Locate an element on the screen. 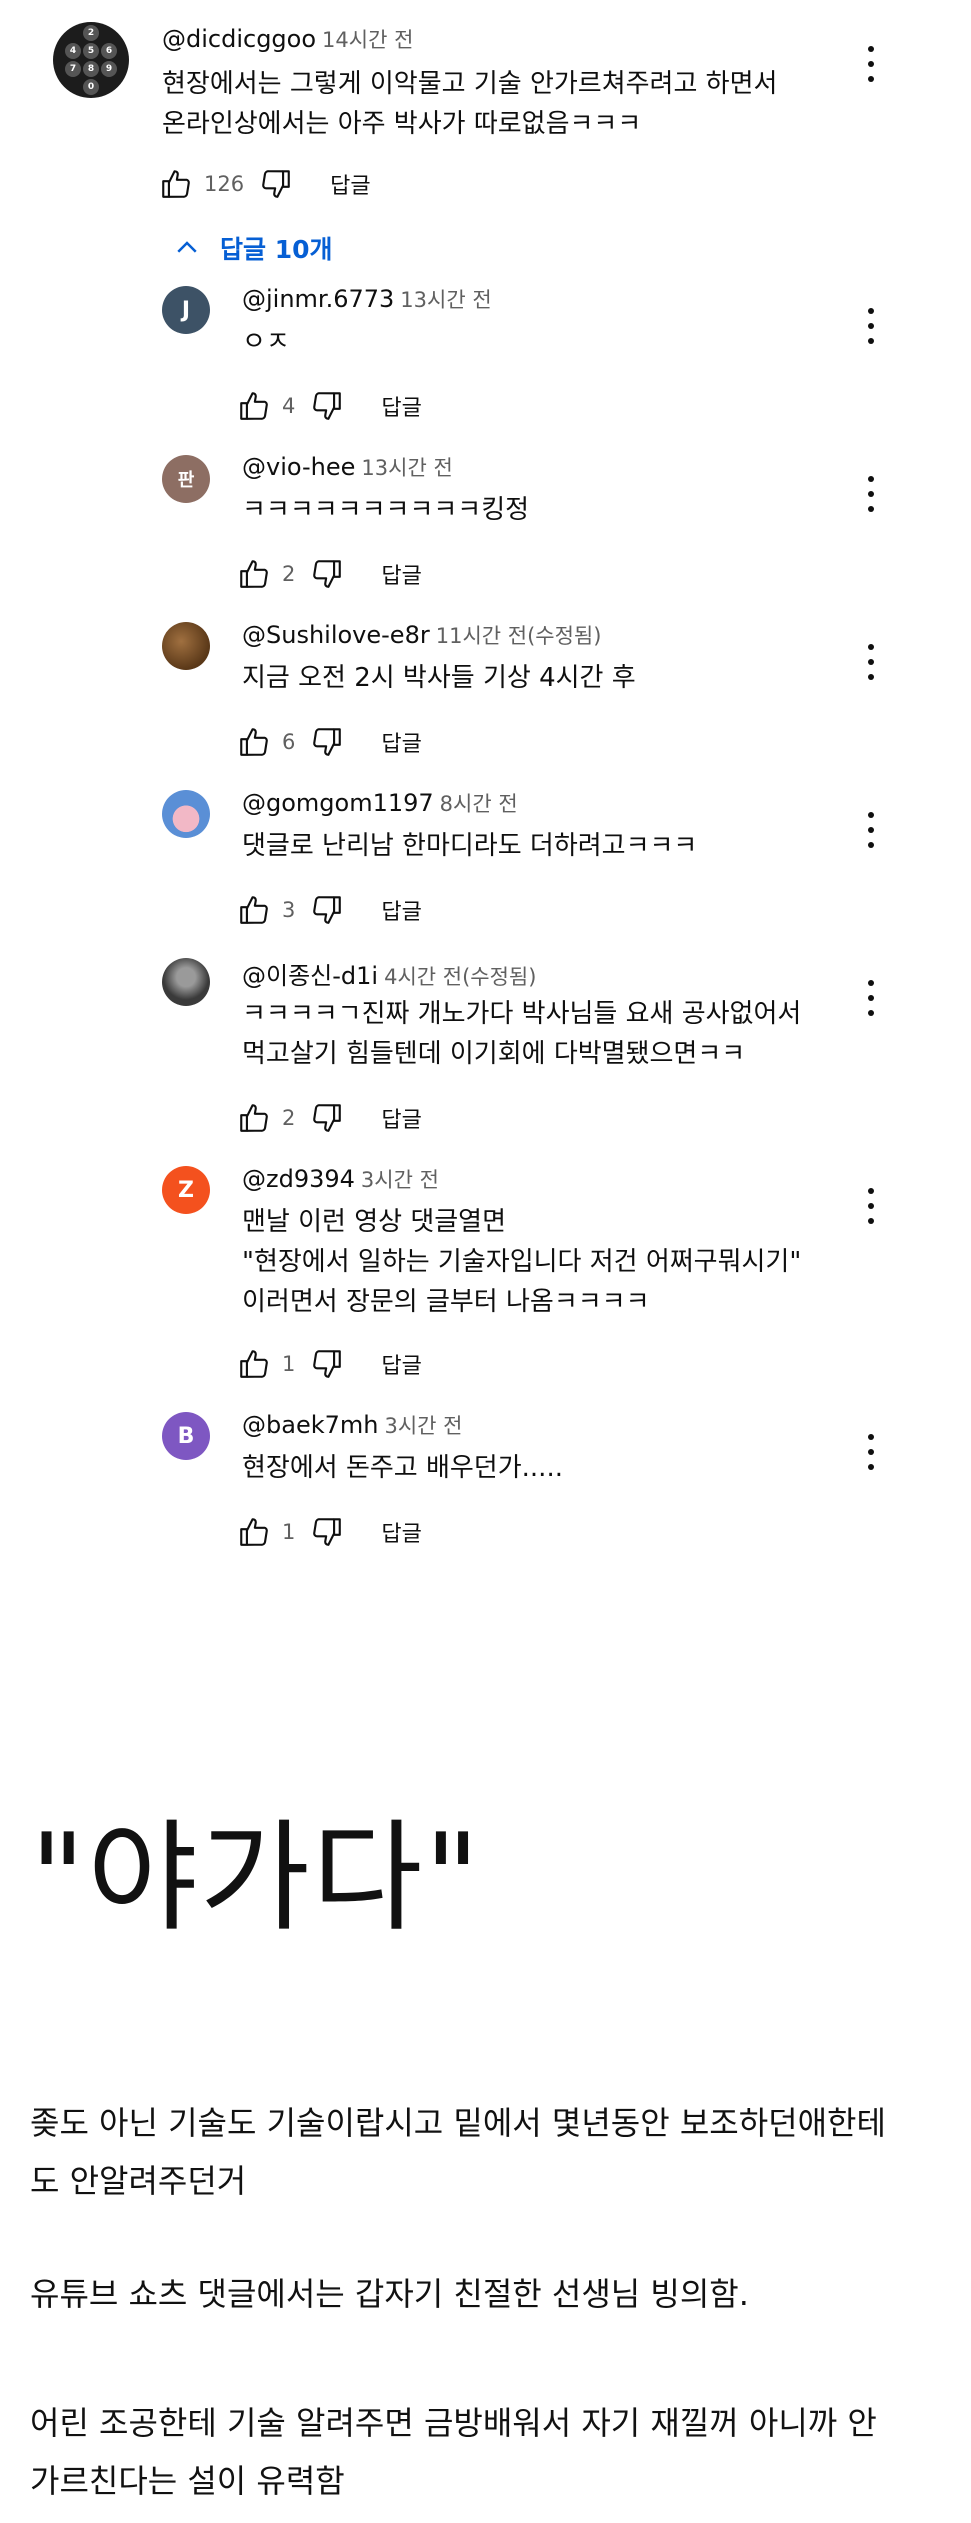 Image resolution: width=971 pixels, height=2523 pixels. comment-author: @vio-hee is located at coordinates (298, 467).